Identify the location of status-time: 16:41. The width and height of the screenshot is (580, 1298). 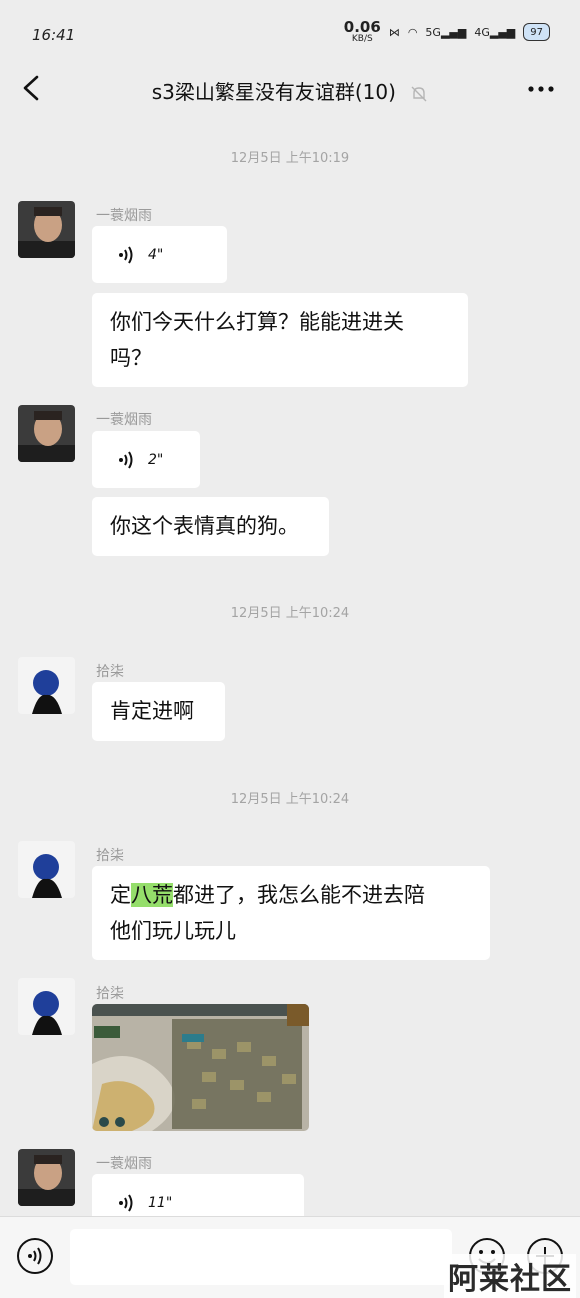
(54, 35).